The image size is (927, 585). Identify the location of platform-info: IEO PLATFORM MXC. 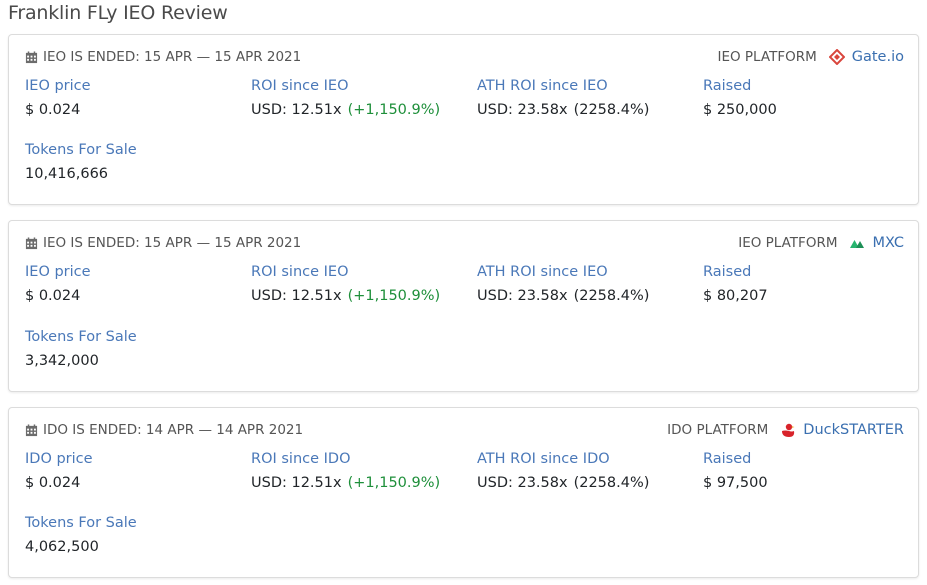
(821, 243).